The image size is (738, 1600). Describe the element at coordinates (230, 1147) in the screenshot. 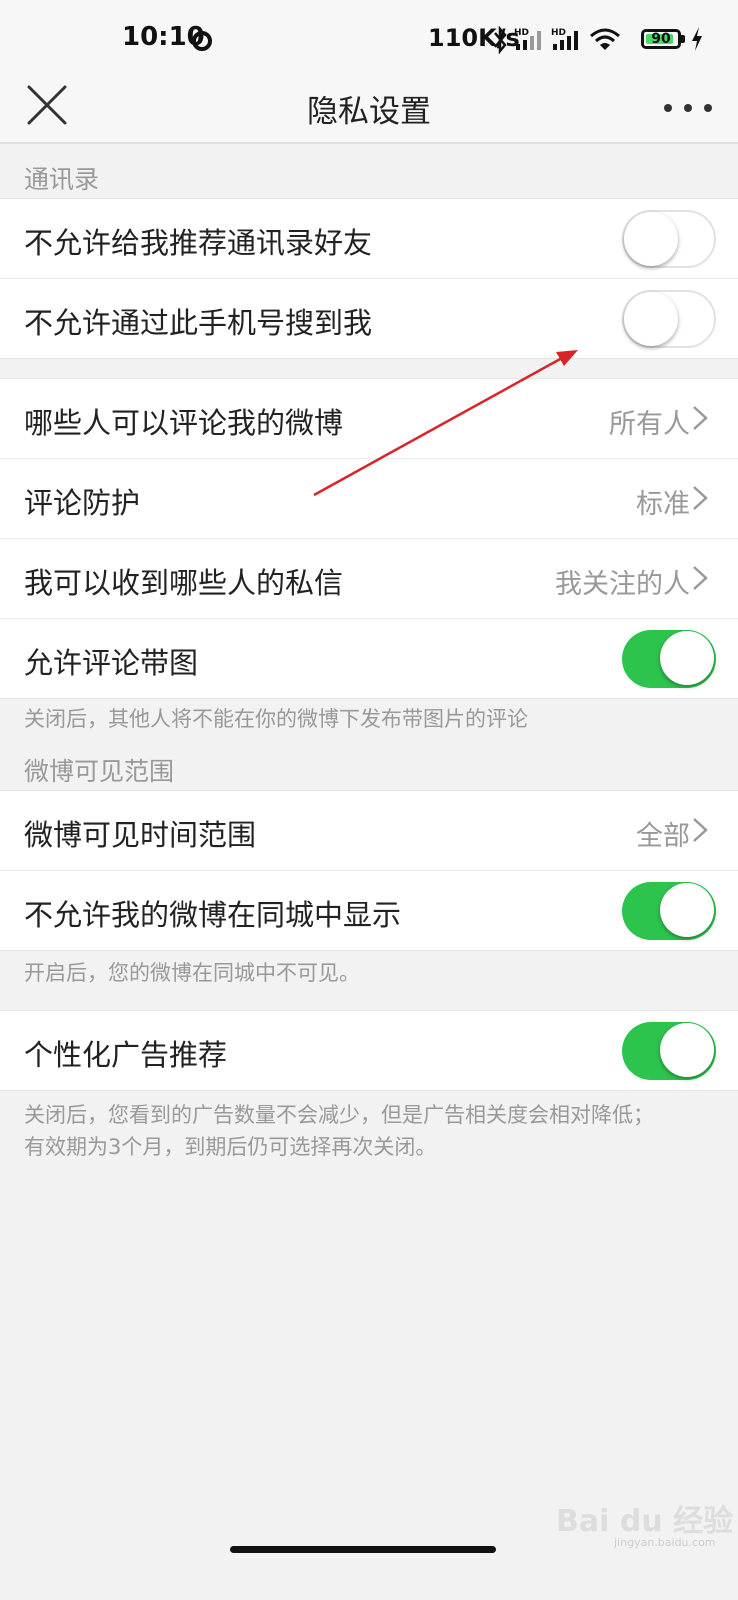

I see `note-line: 有效期为3个月，到期后仍可选择再次关闭。` at that location.